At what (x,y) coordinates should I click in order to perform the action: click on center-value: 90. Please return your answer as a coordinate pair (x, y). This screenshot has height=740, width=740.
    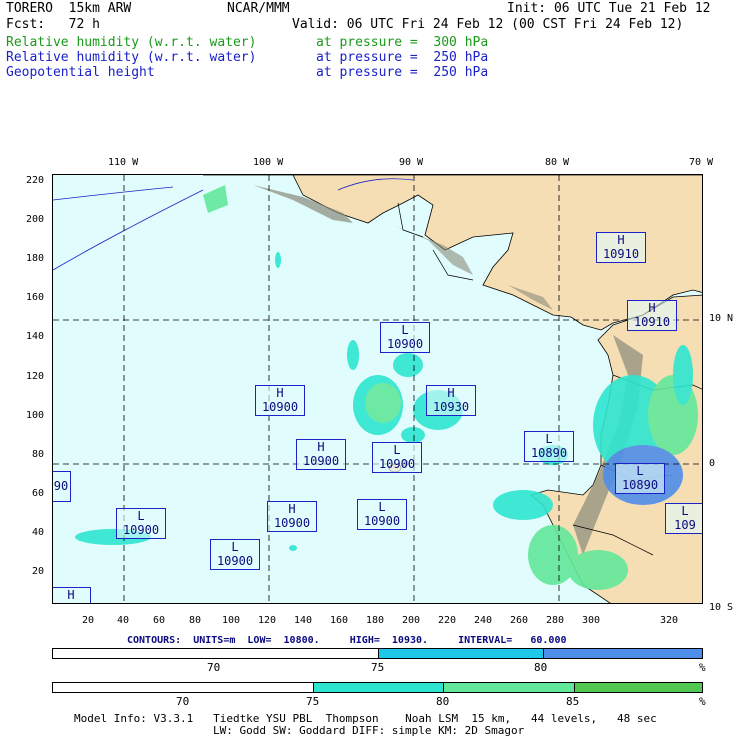
    Looking at the image, I should click on (61, 486).